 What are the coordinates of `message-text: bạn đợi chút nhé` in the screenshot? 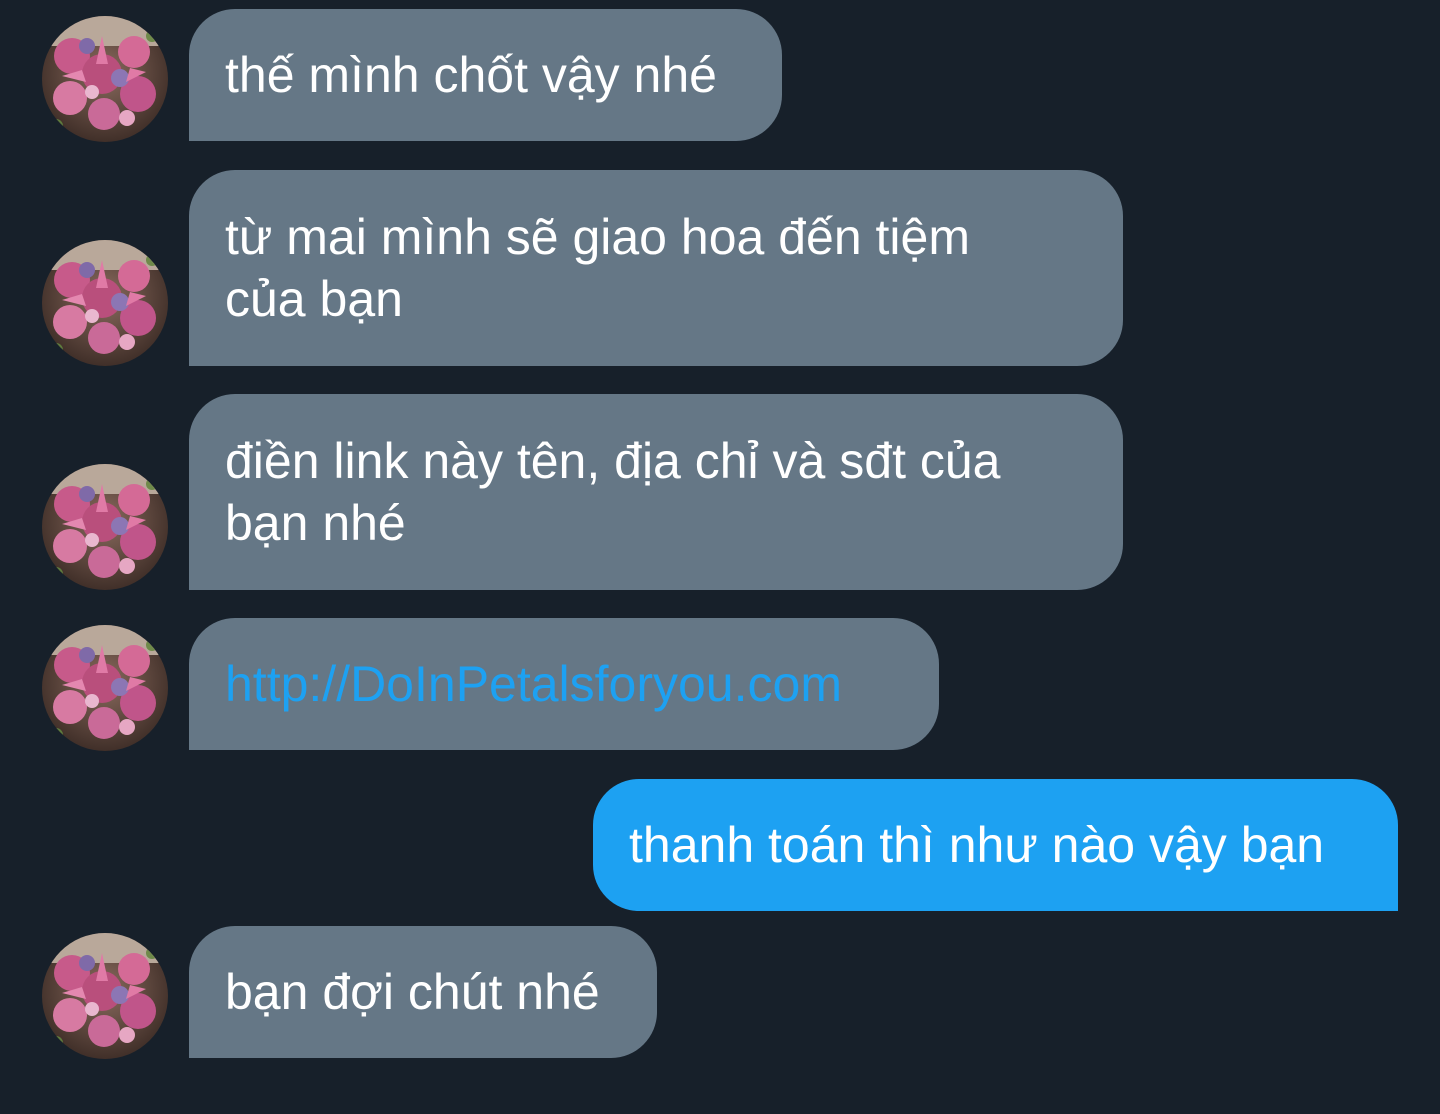 It's located at (412, 992).